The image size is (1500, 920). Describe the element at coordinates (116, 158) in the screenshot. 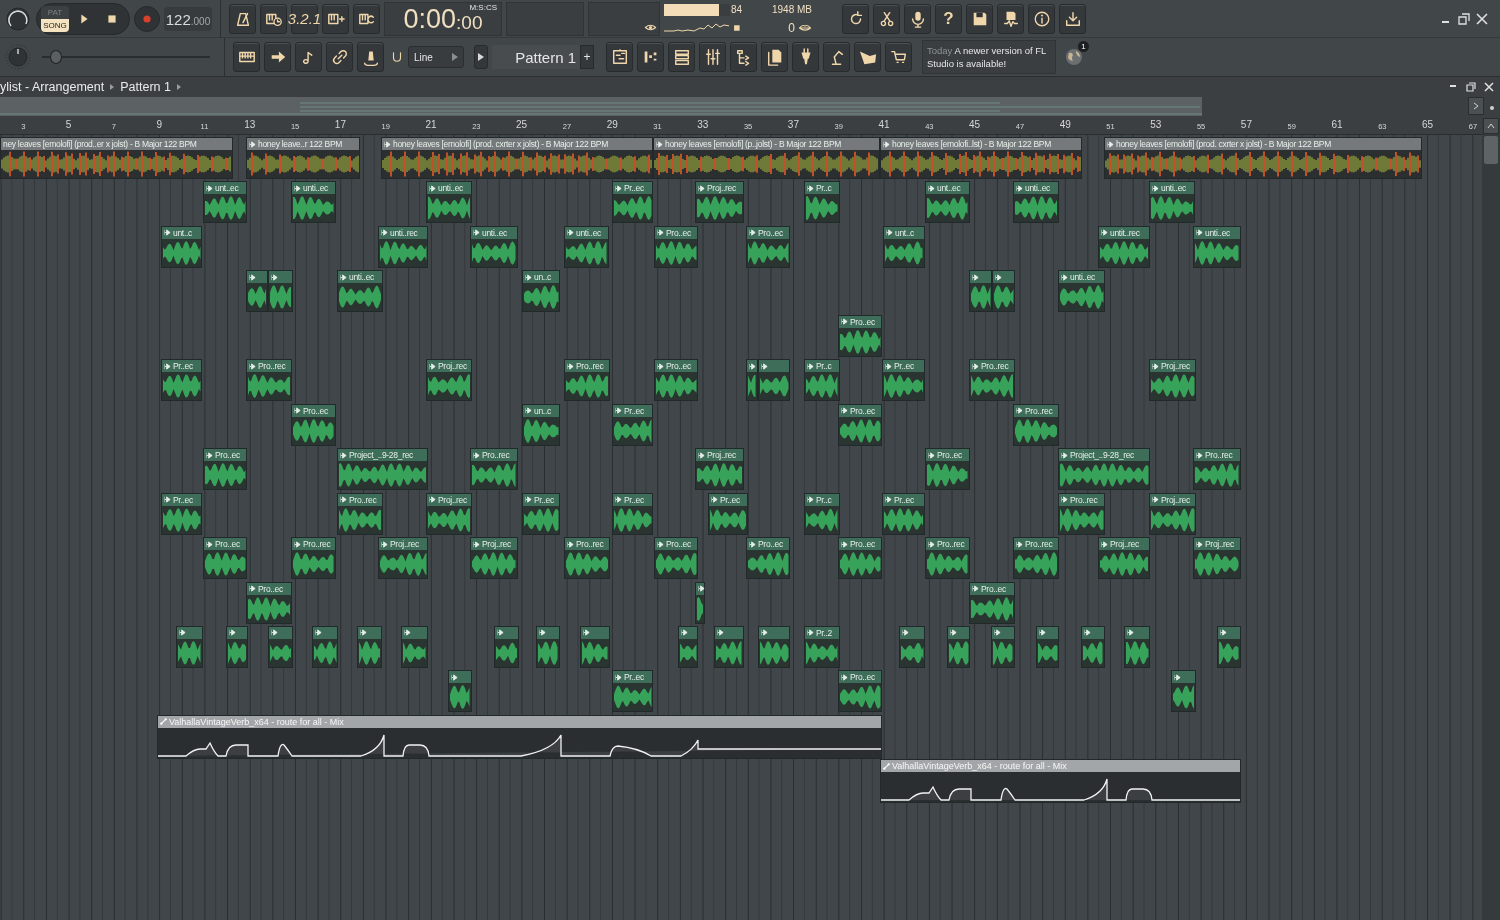

I see `audio-clip: ney leaves [emolofi] (prod..er x jolst) - B Major 122 BPM` at that location.